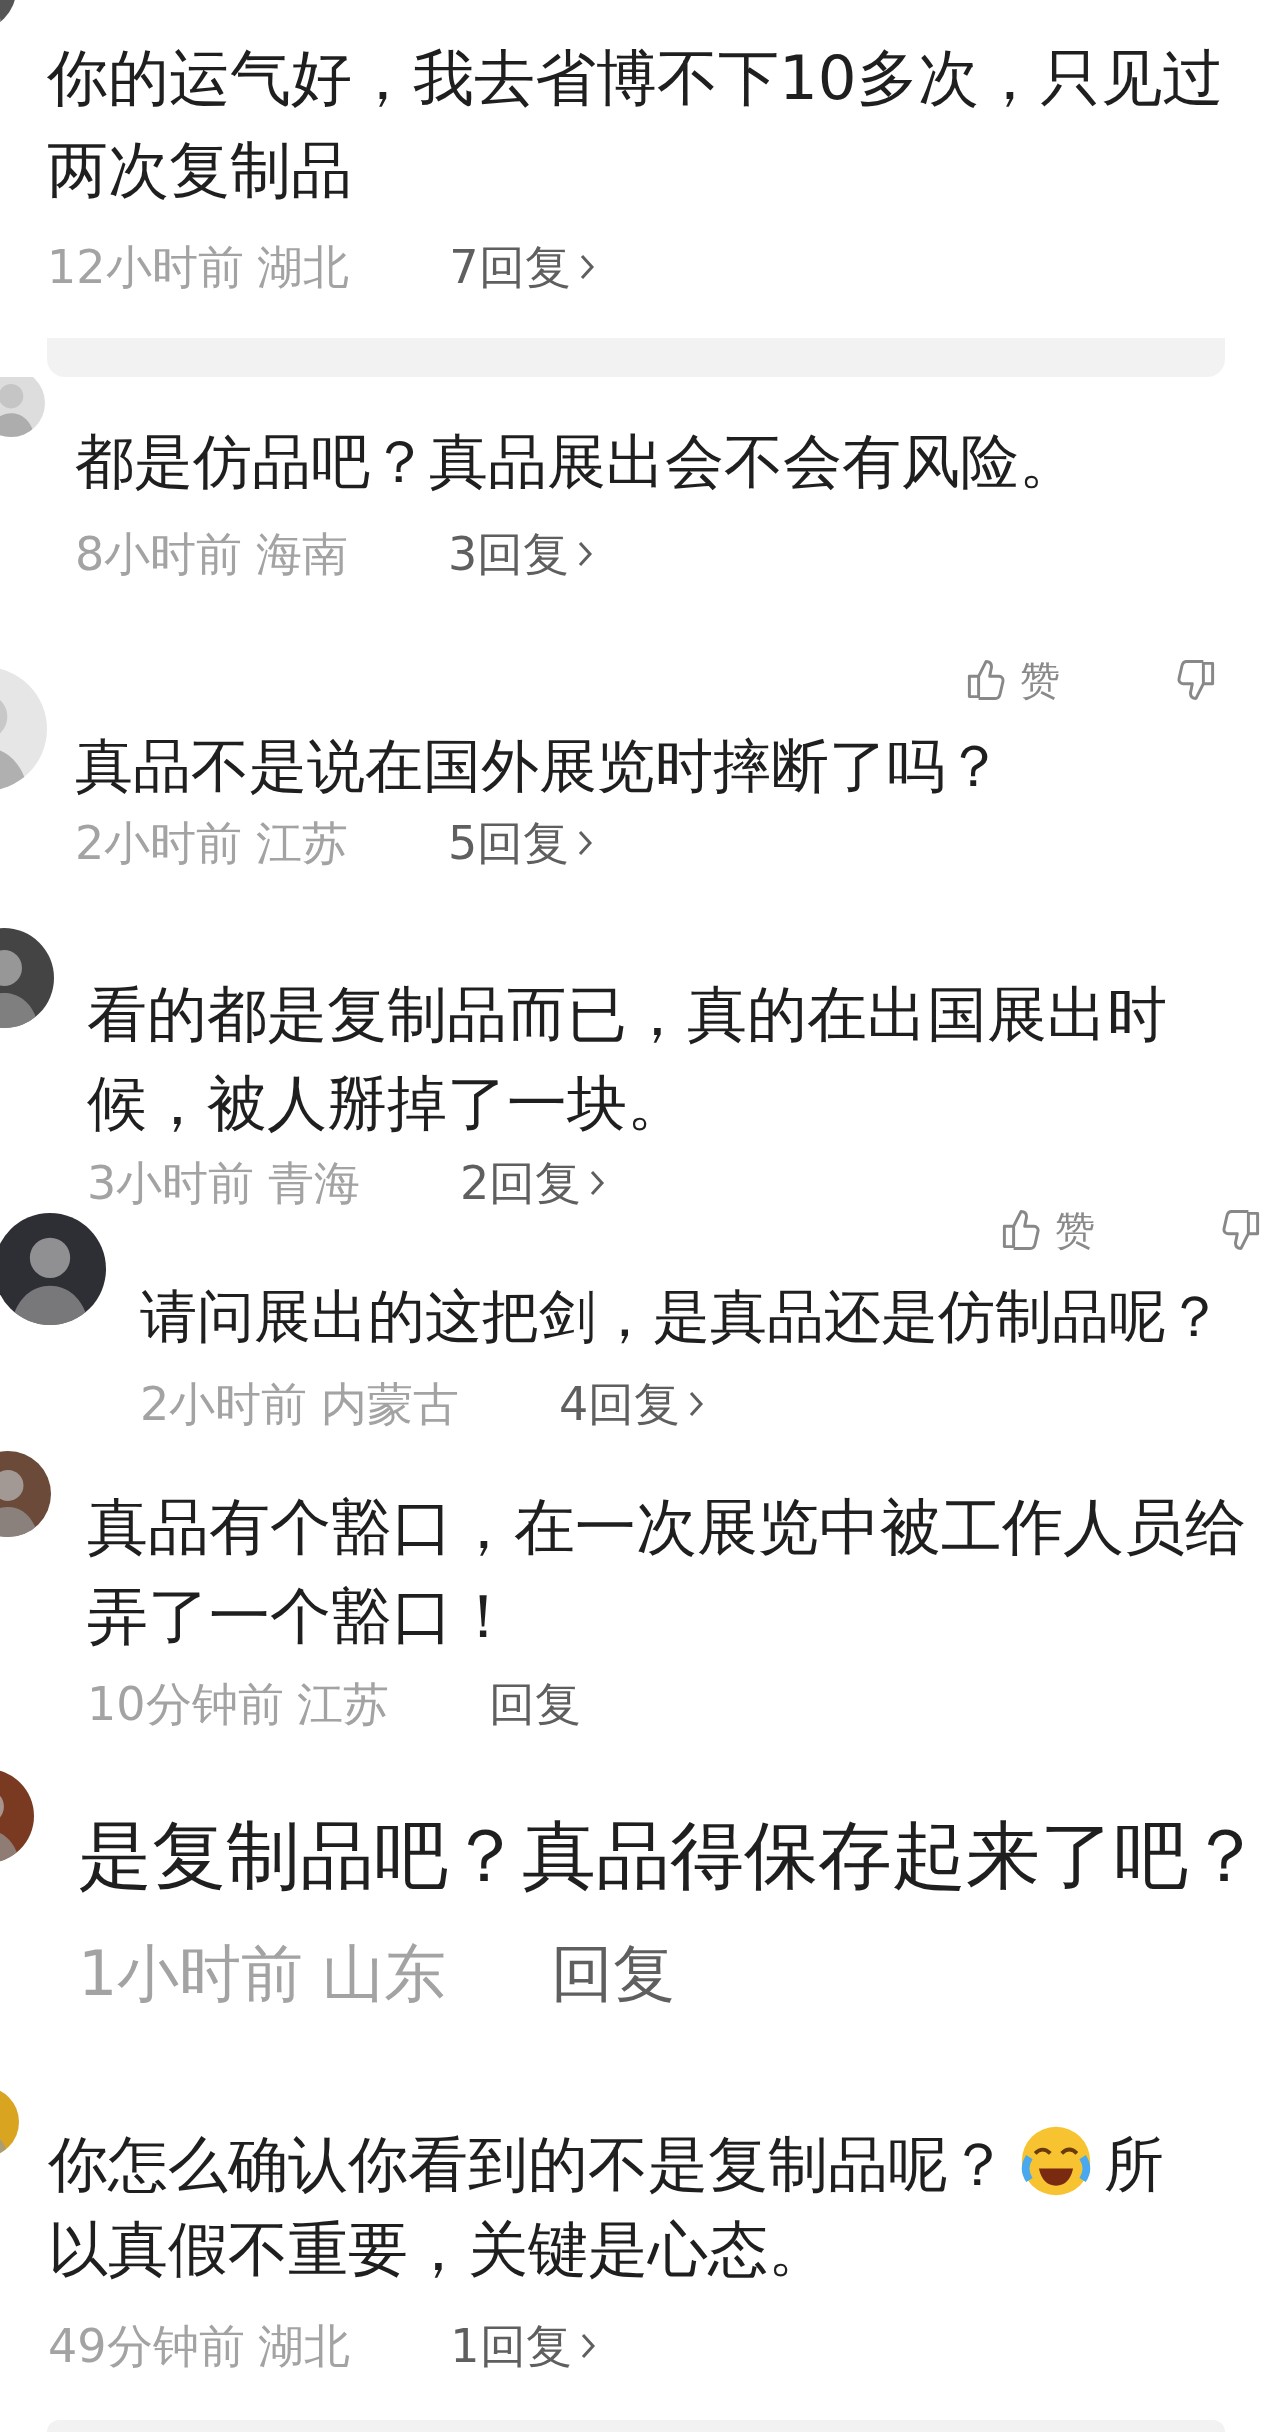 Image resolution: width=1280 pixels, height=2432 pixels. I want to click on comment-location: 海南, so click(302, 554).